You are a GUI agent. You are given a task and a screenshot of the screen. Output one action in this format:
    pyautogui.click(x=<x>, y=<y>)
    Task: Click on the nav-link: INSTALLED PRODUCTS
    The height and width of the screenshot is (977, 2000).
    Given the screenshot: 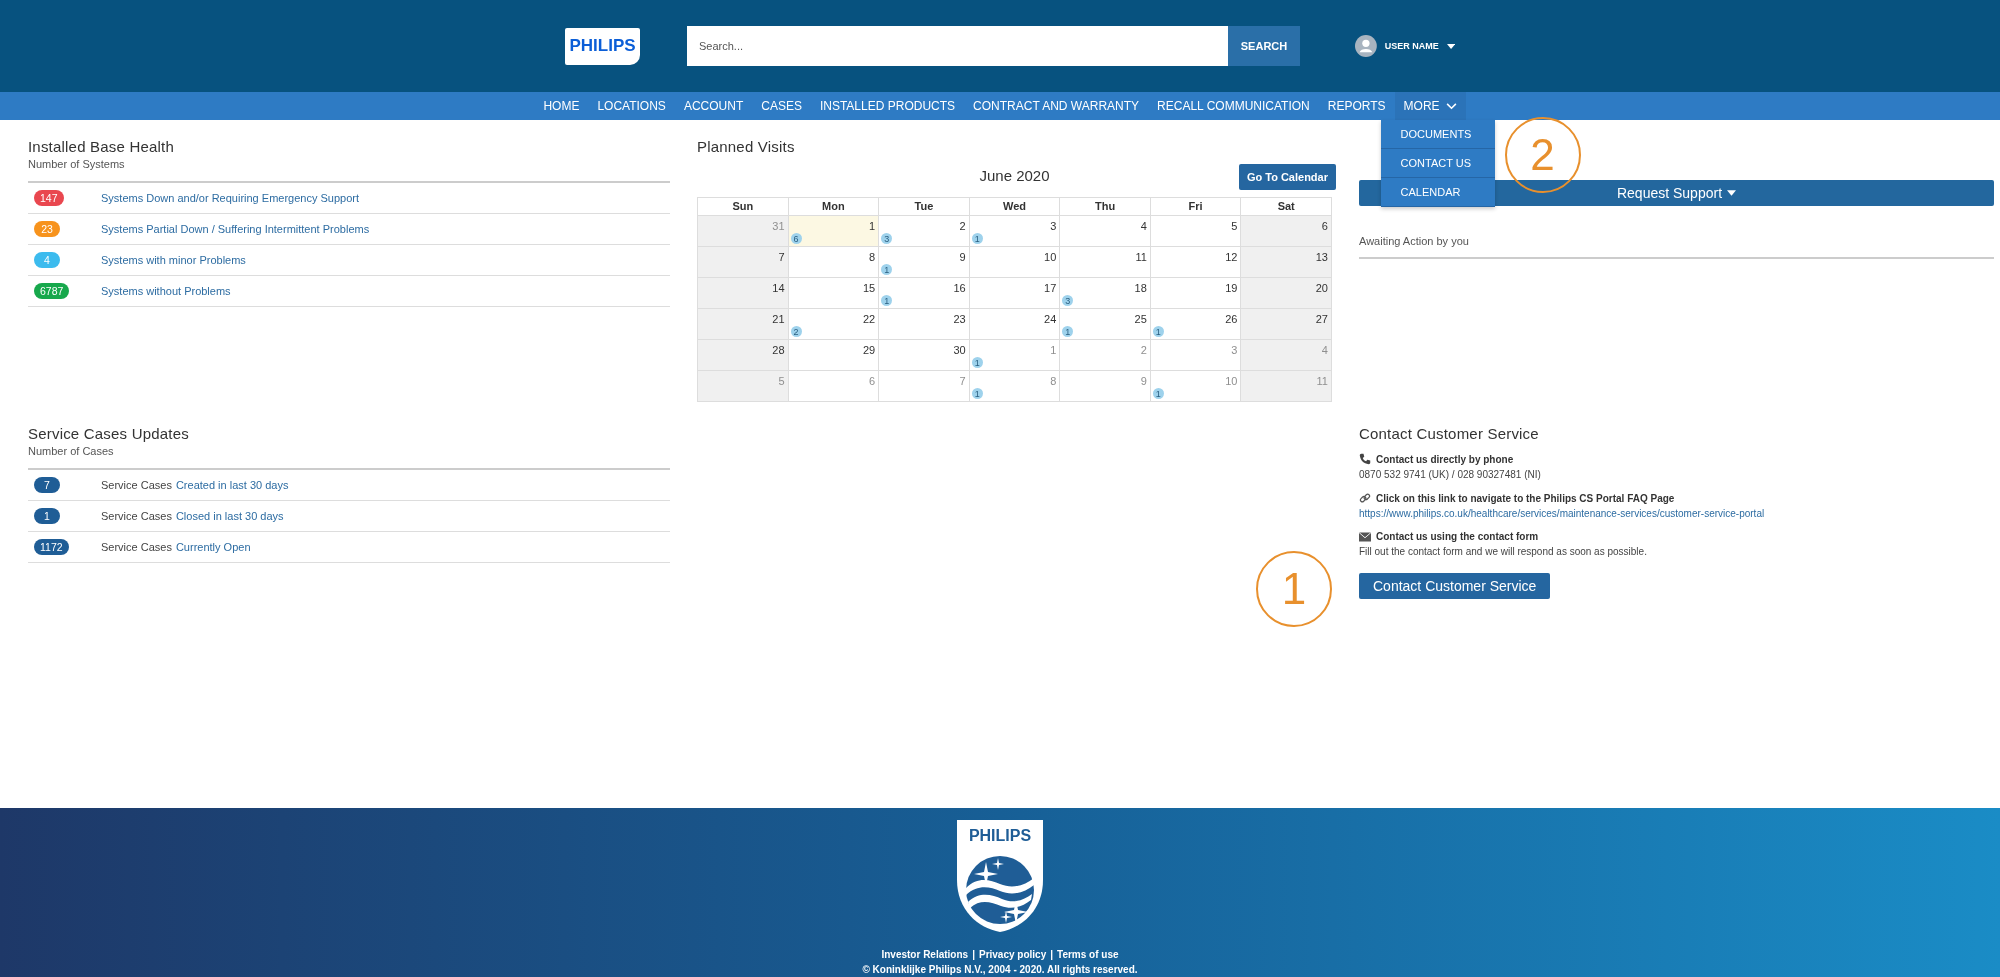 What is the action you would take?
    pyautogui.click(x=887, y=106)
    